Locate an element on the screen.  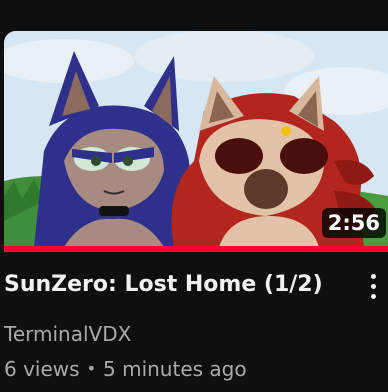
watch-progress-bar is located at coordinates (196, 249).